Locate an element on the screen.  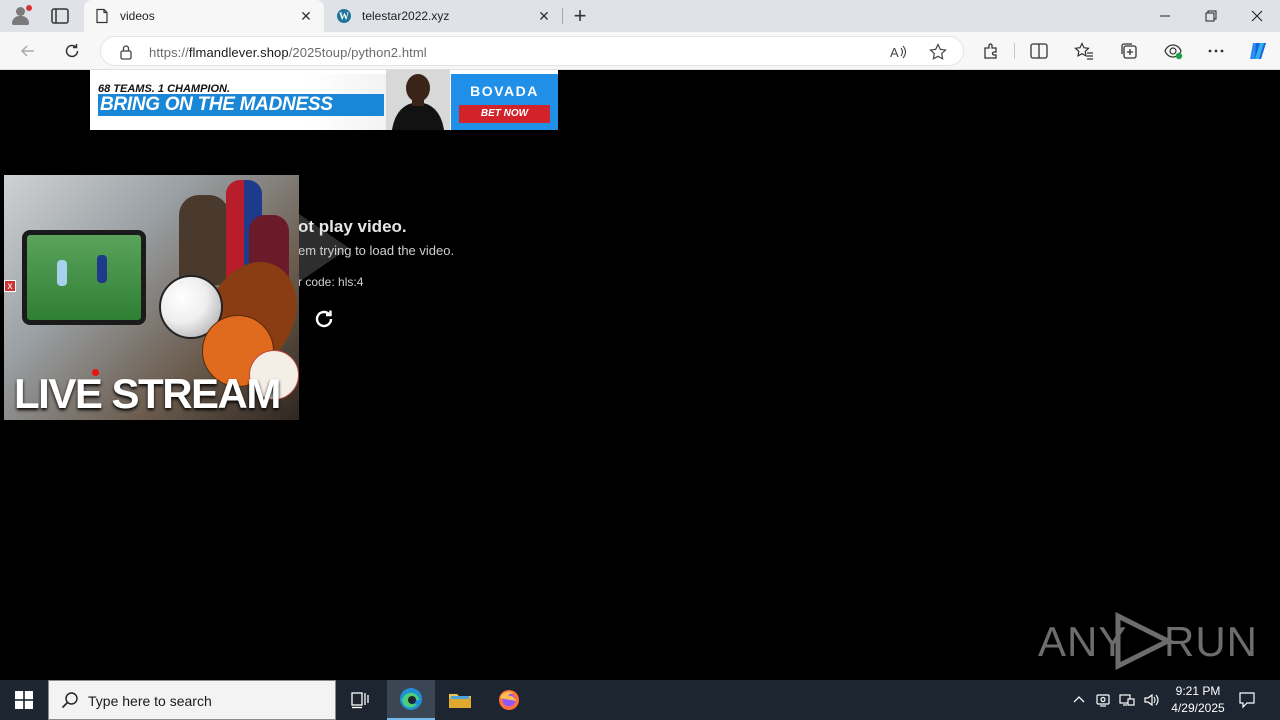
task-view-icon is located at coordinates (360, 700).